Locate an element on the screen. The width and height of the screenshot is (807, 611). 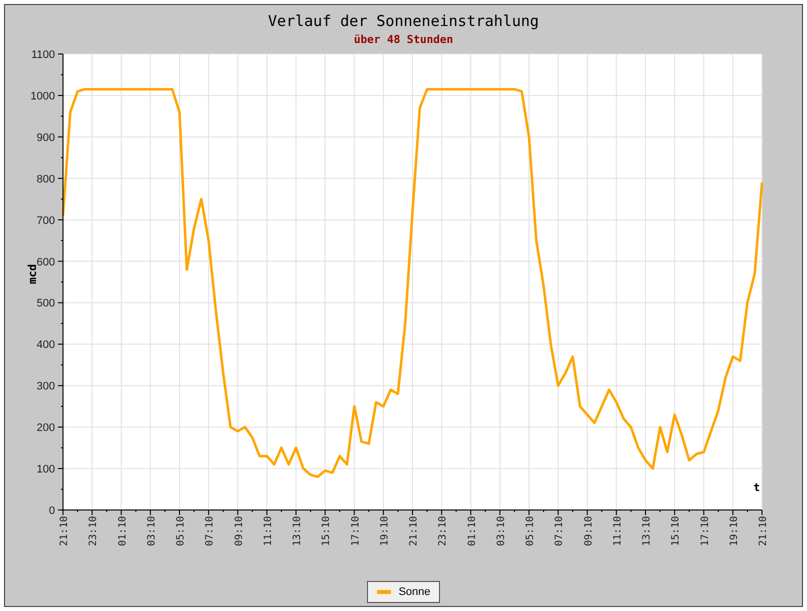
chart-subtitle: über 48 Stunden is located at coordinates (404, 40).